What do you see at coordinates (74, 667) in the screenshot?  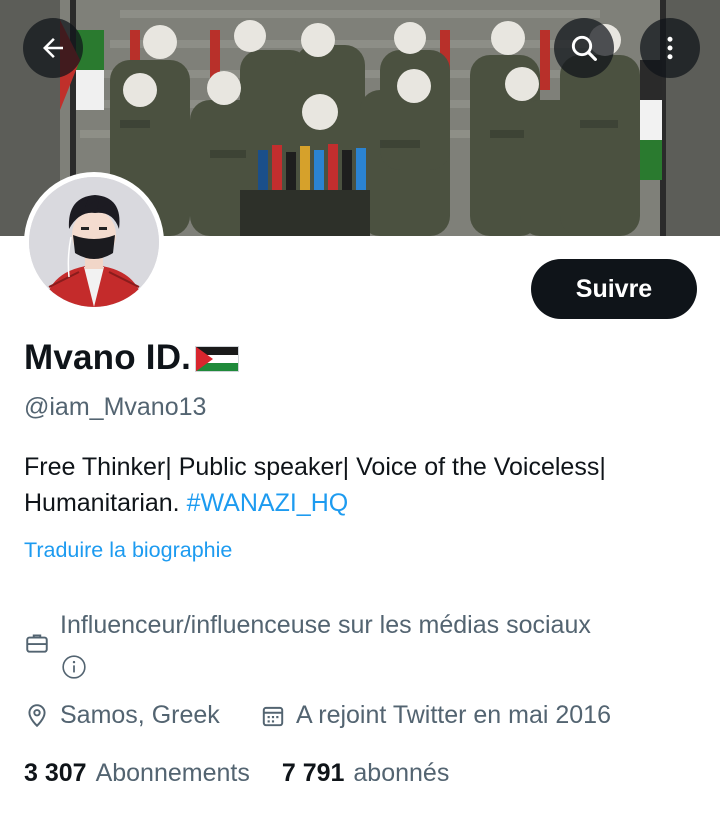 I see `info-icon` at bounding box center [74, 667].